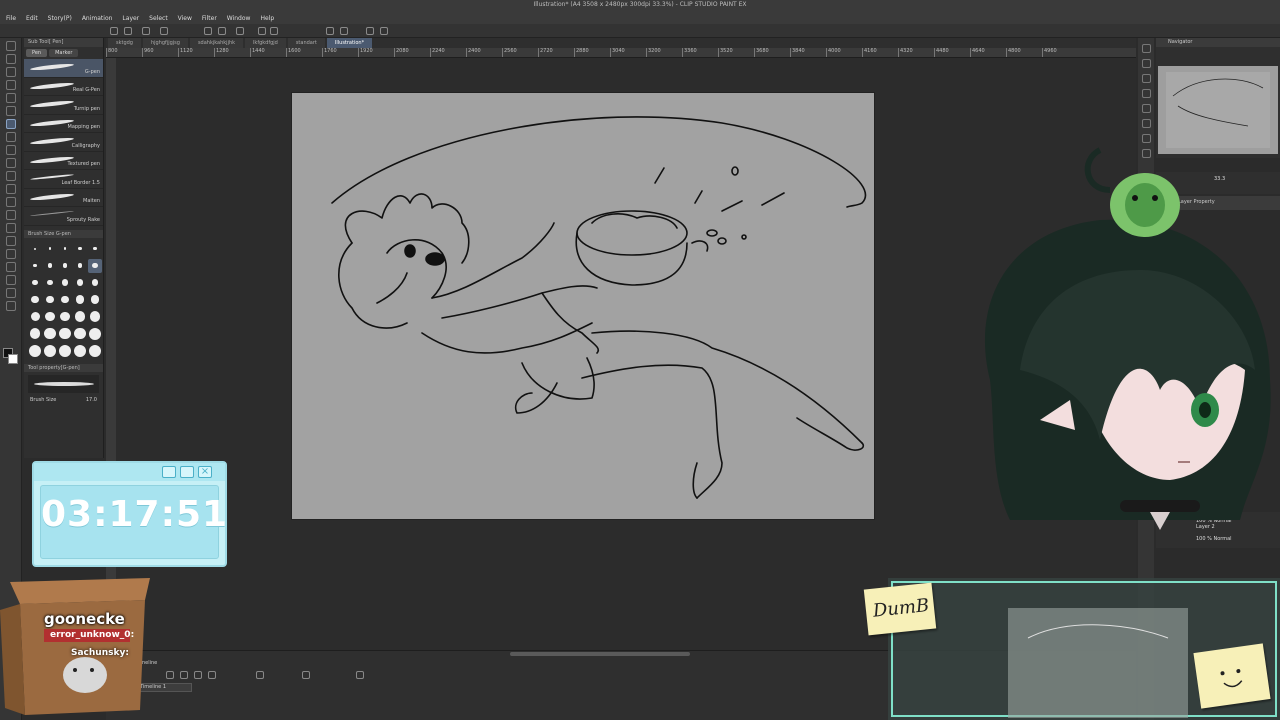 Image resolution: width=1280 pixels, height=720 pixels. What do you see at coordinates (169, 472) in the screenshot?
I see `minimize-button` at bounding box center [169, 472].